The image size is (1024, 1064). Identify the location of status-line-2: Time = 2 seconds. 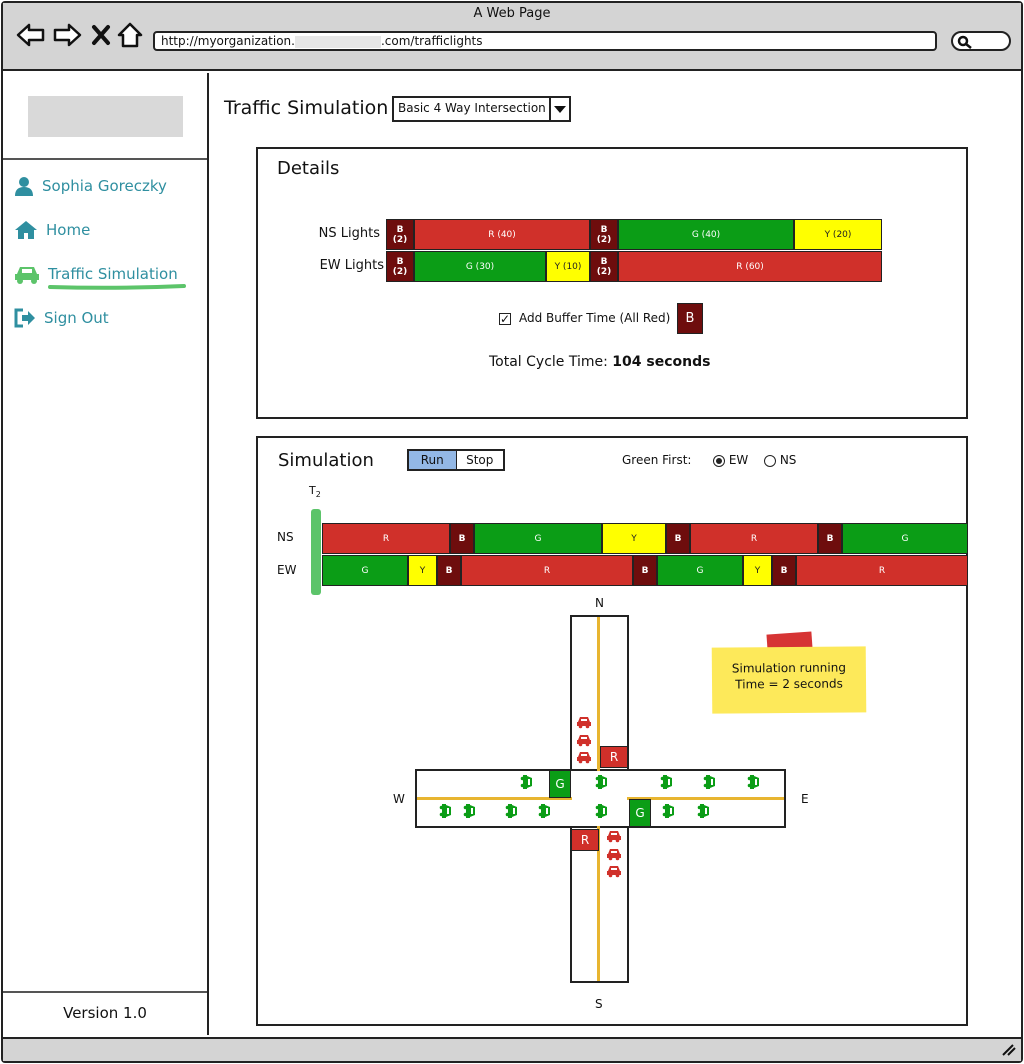
(789, 684).